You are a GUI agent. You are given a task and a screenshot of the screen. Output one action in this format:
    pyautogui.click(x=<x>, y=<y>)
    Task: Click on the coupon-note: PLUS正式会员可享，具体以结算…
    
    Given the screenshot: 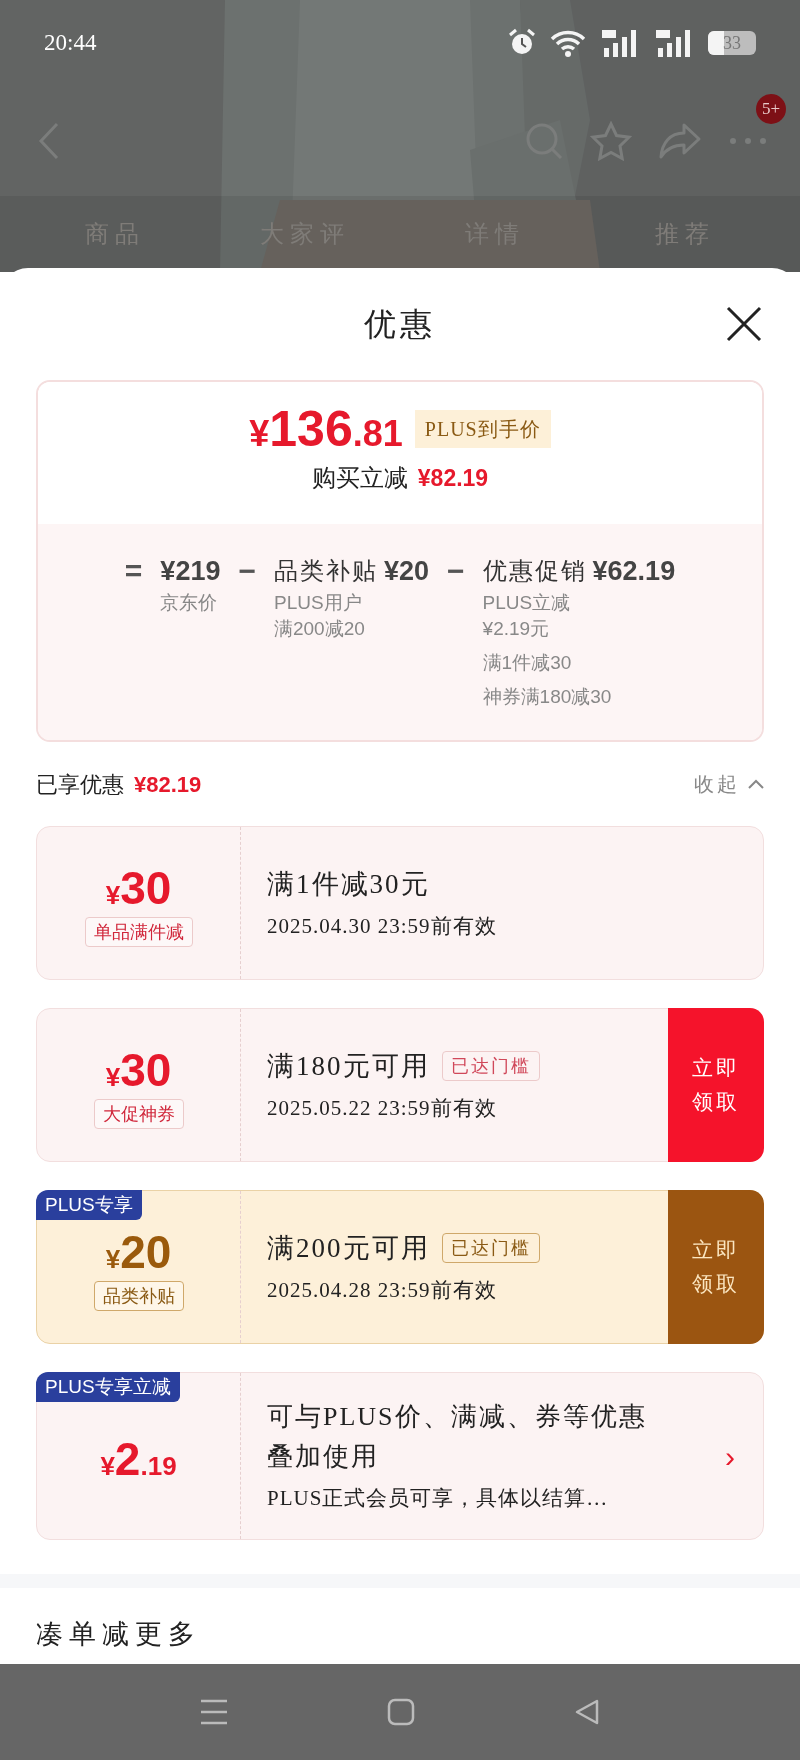 What is the action you would take?
    pyautogui.click(x=438, y=1499)
    